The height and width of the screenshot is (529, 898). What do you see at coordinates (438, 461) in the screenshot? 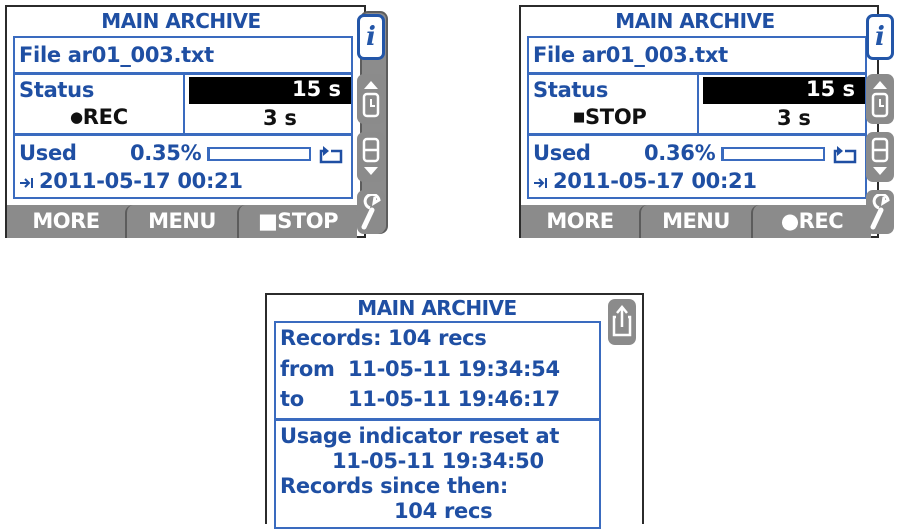
I see `reset-value: 11-05-11 19:34:50` at bounding box center [438, 461].